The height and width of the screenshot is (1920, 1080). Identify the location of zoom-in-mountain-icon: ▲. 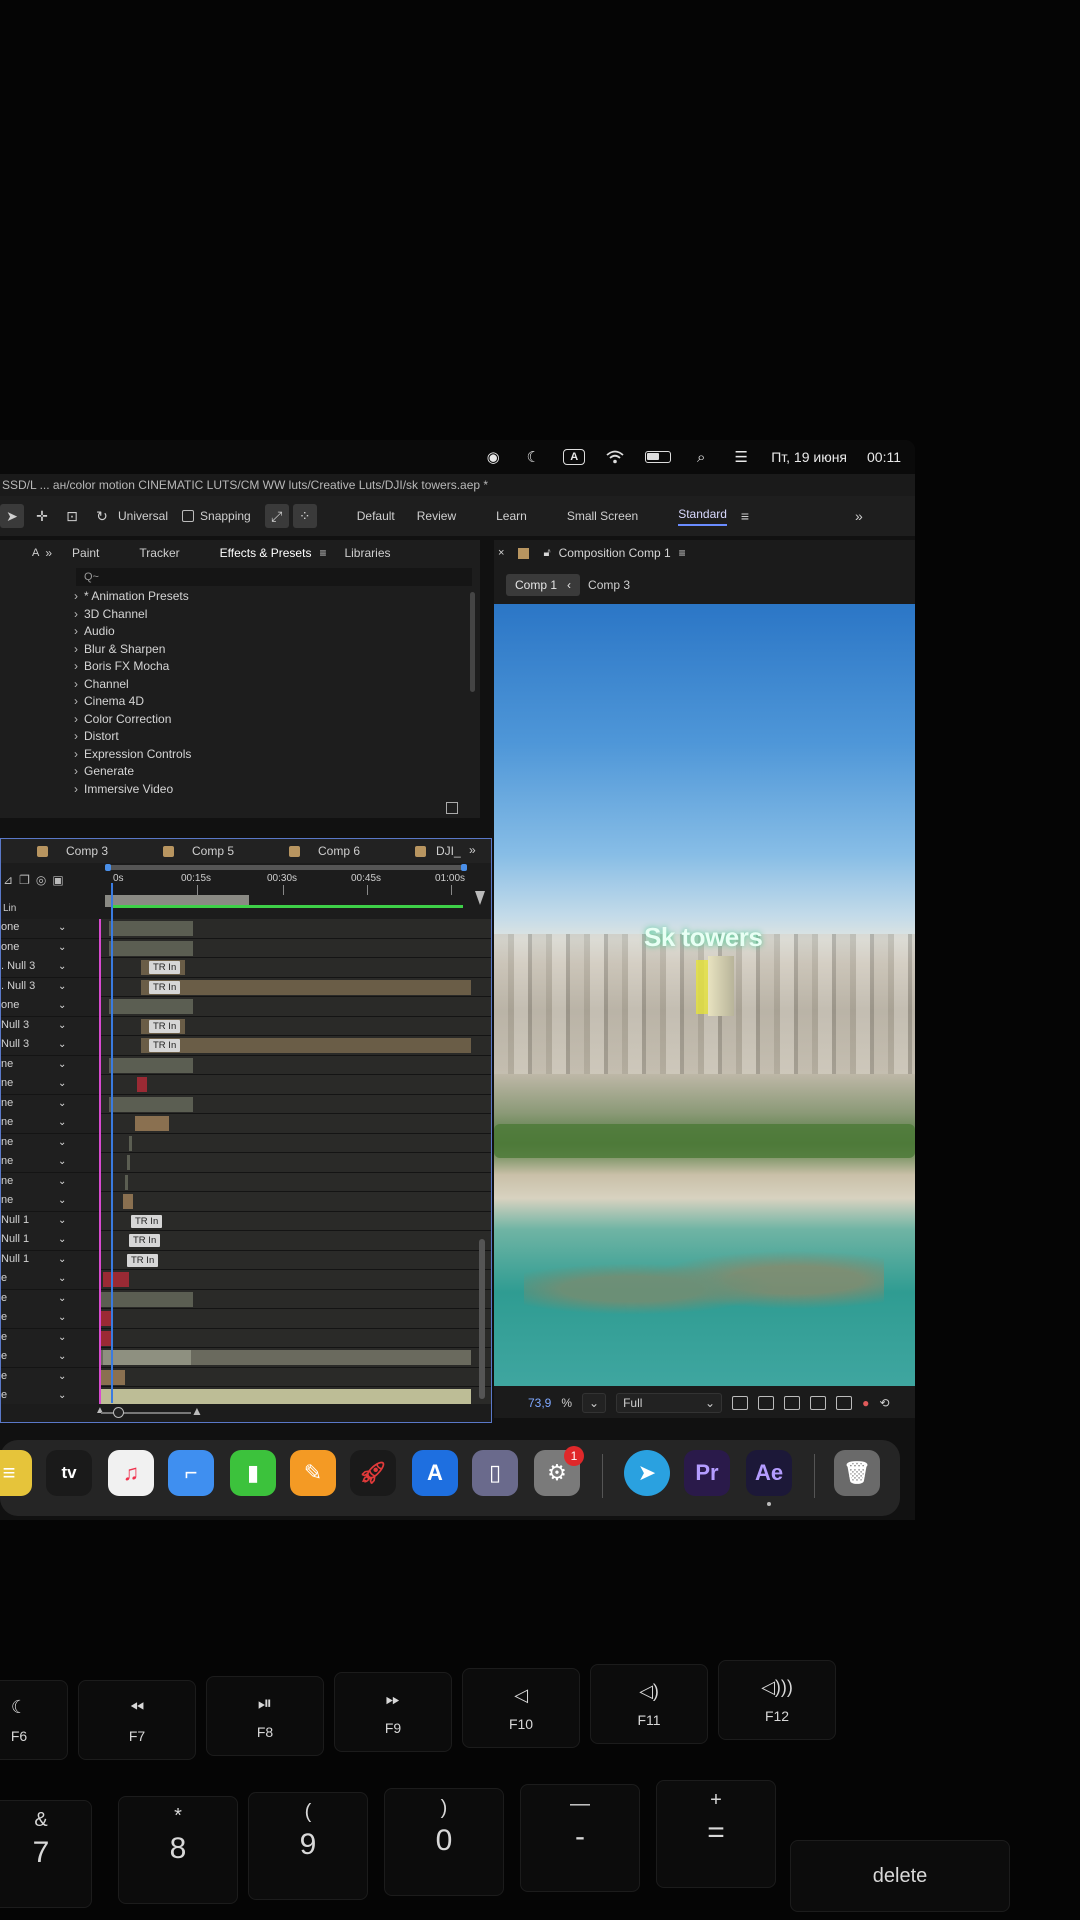
(197, 1411).